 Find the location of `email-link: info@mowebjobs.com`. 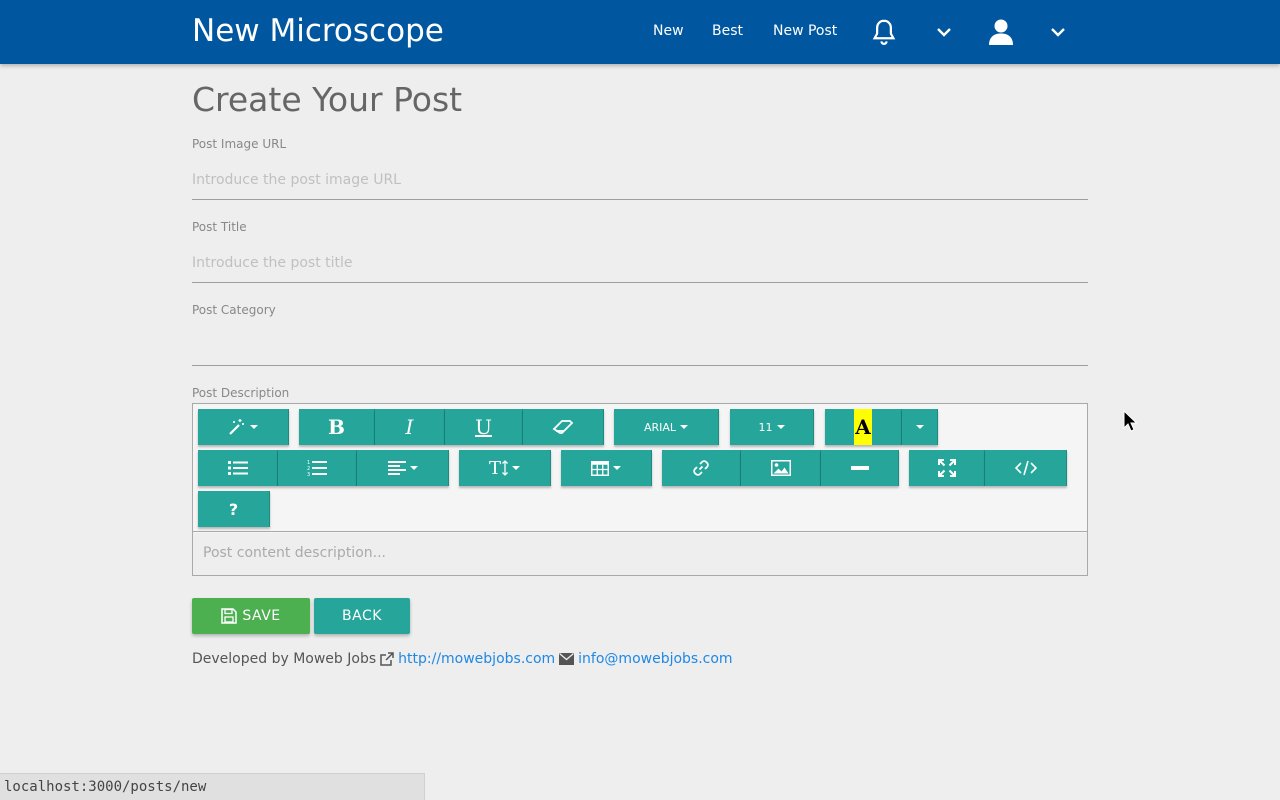

email-link: info@mowebjobs.com is located at coordinates (655, 659).